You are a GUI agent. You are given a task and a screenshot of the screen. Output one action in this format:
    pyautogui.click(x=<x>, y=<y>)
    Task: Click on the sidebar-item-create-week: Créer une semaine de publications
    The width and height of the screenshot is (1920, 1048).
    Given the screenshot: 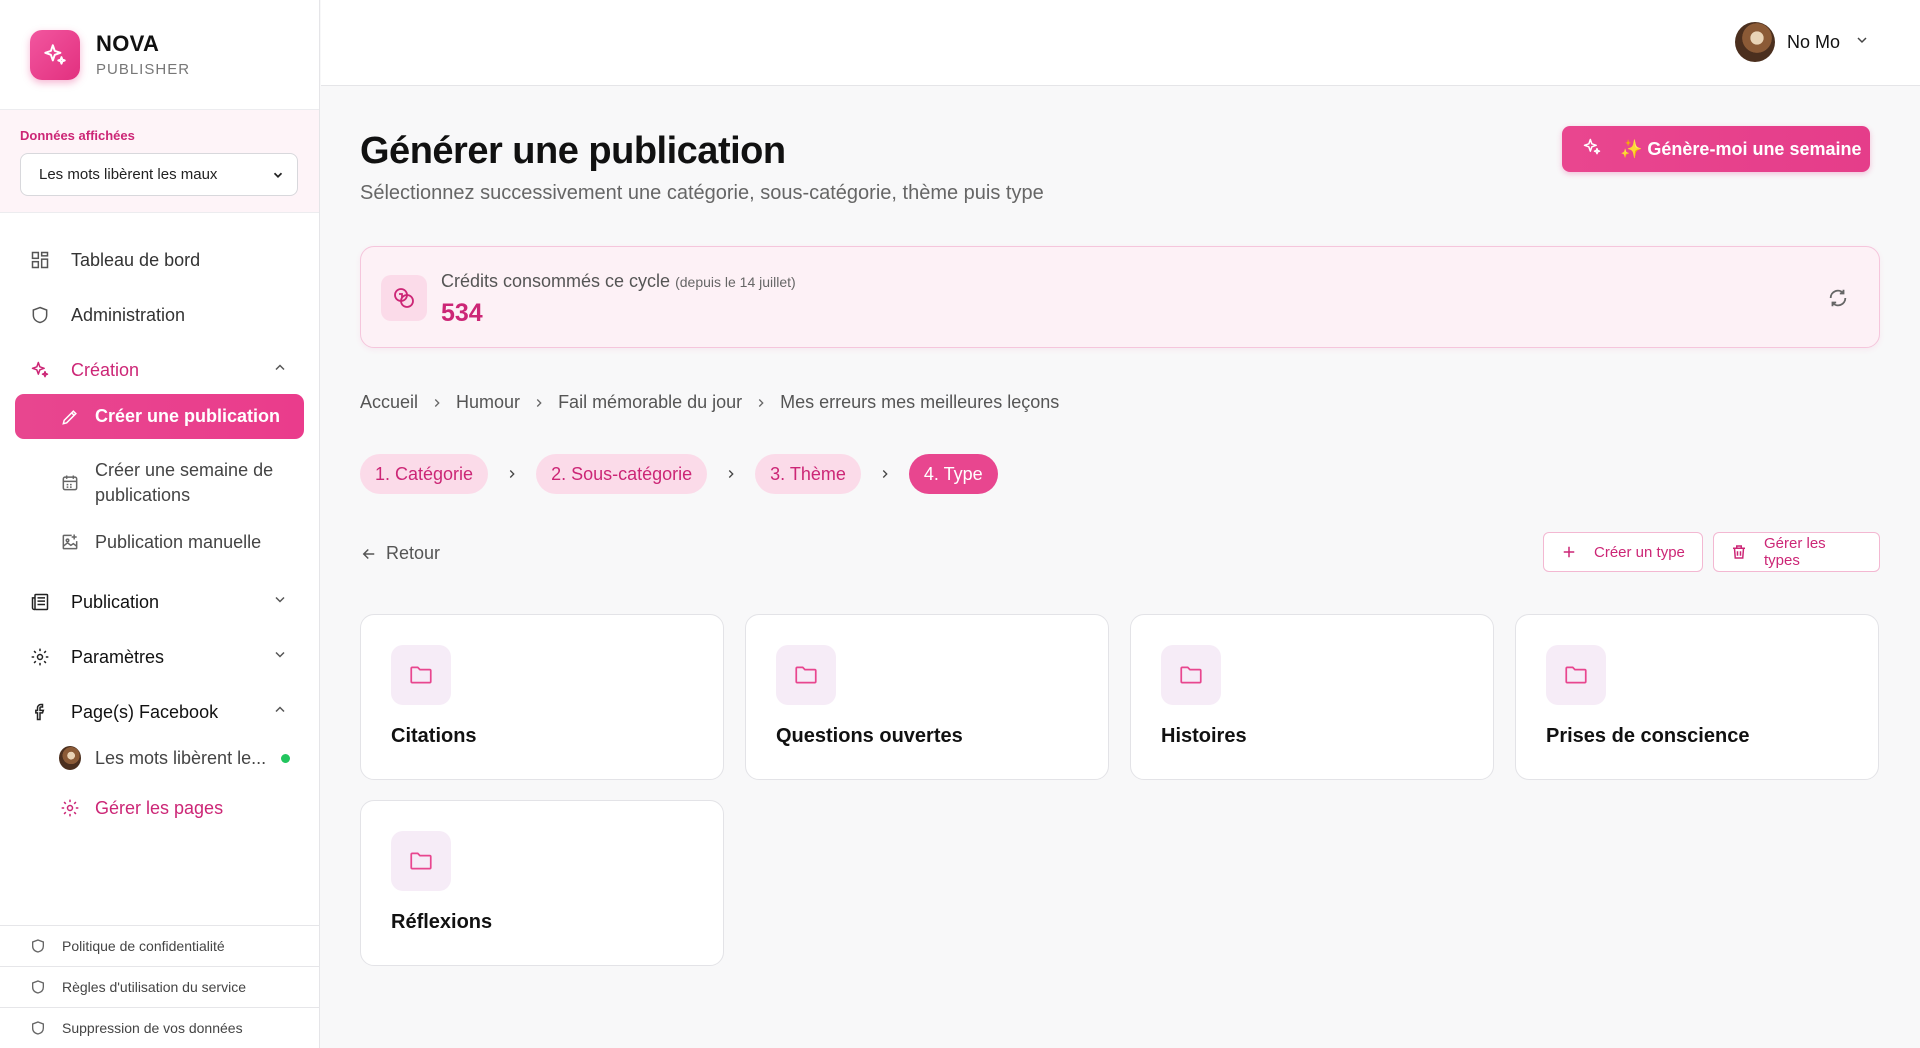 What is the action you would take?
    pyautogui.click(x=159, y=484)
    